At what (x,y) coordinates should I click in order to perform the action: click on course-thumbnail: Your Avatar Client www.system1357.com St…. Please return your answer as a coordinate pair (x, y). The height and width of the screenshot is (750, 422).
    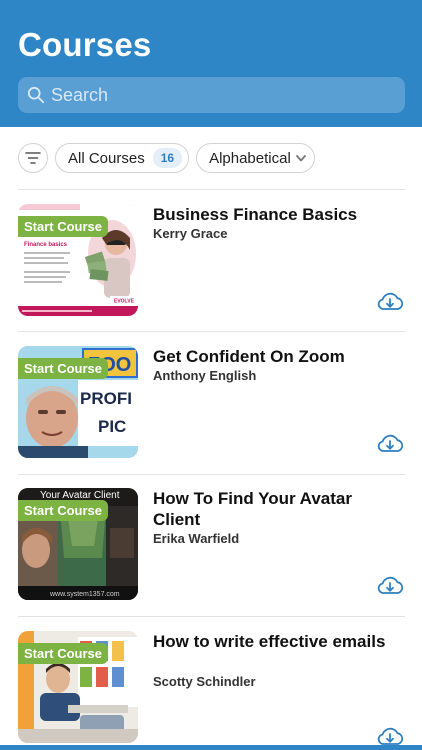
    Looking at the image, I should click on (78, 544).